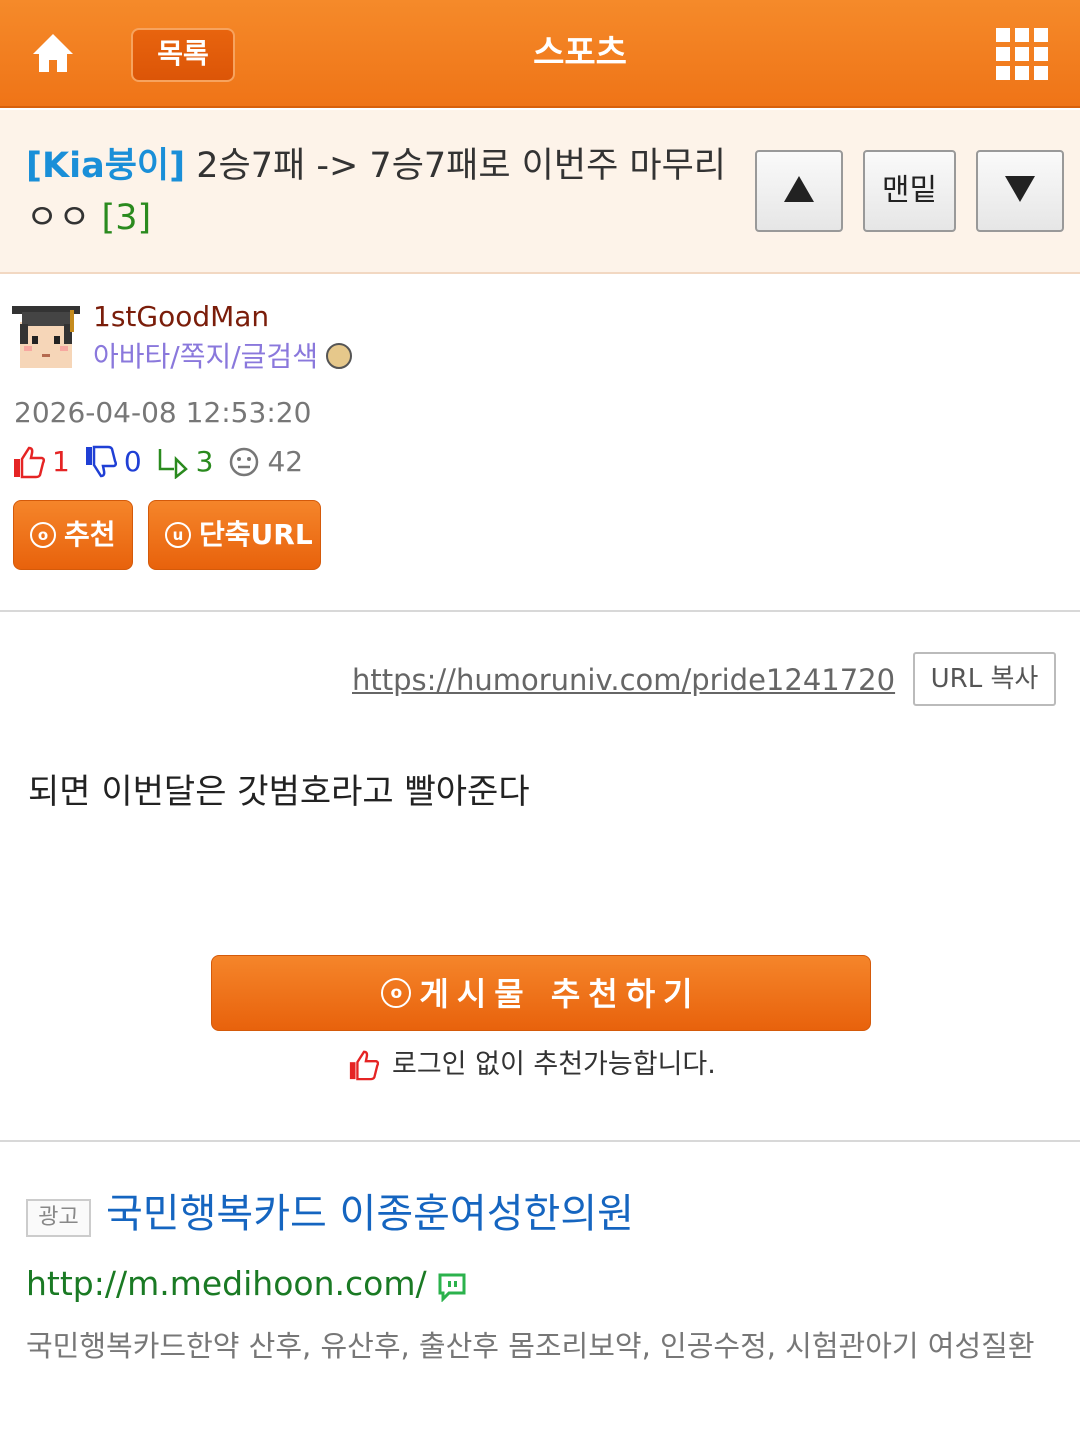 This screenshot has width=1080, height=1448. I want to click on login-note: 로그인 없이 추천가능합니다., so click(532, 1065).